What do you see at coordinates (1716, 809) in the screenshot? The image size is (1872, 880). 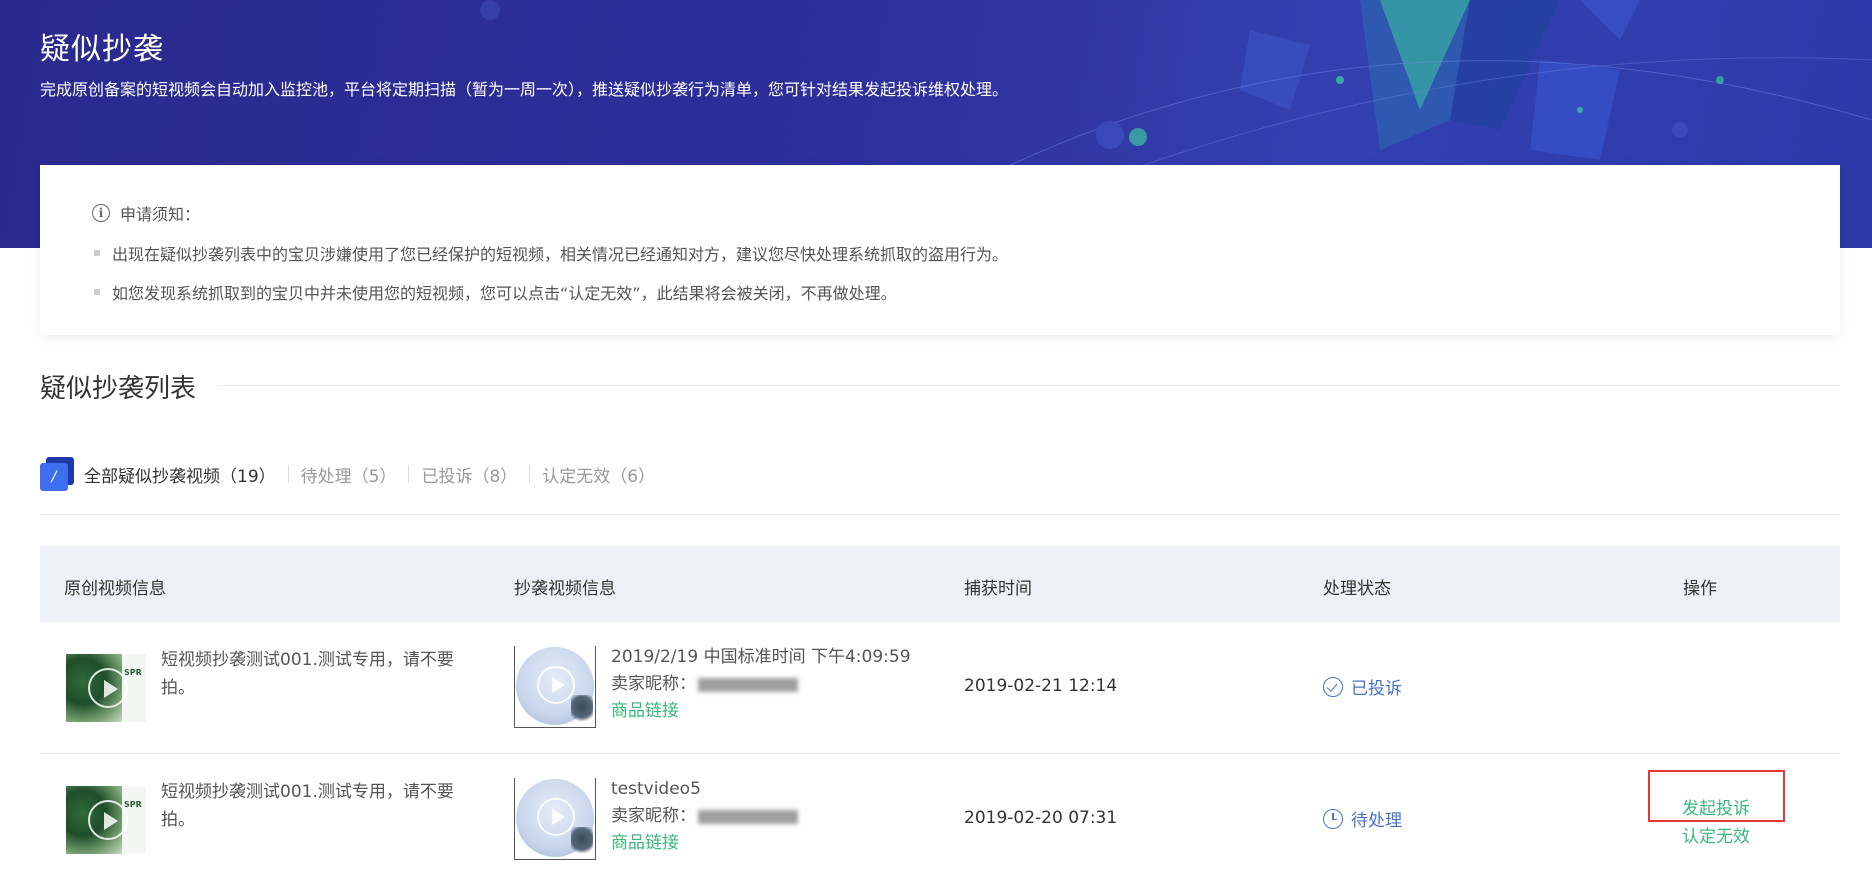 I see `file-complaint-button: 发起投诉` at bounding box center [1716, 809].